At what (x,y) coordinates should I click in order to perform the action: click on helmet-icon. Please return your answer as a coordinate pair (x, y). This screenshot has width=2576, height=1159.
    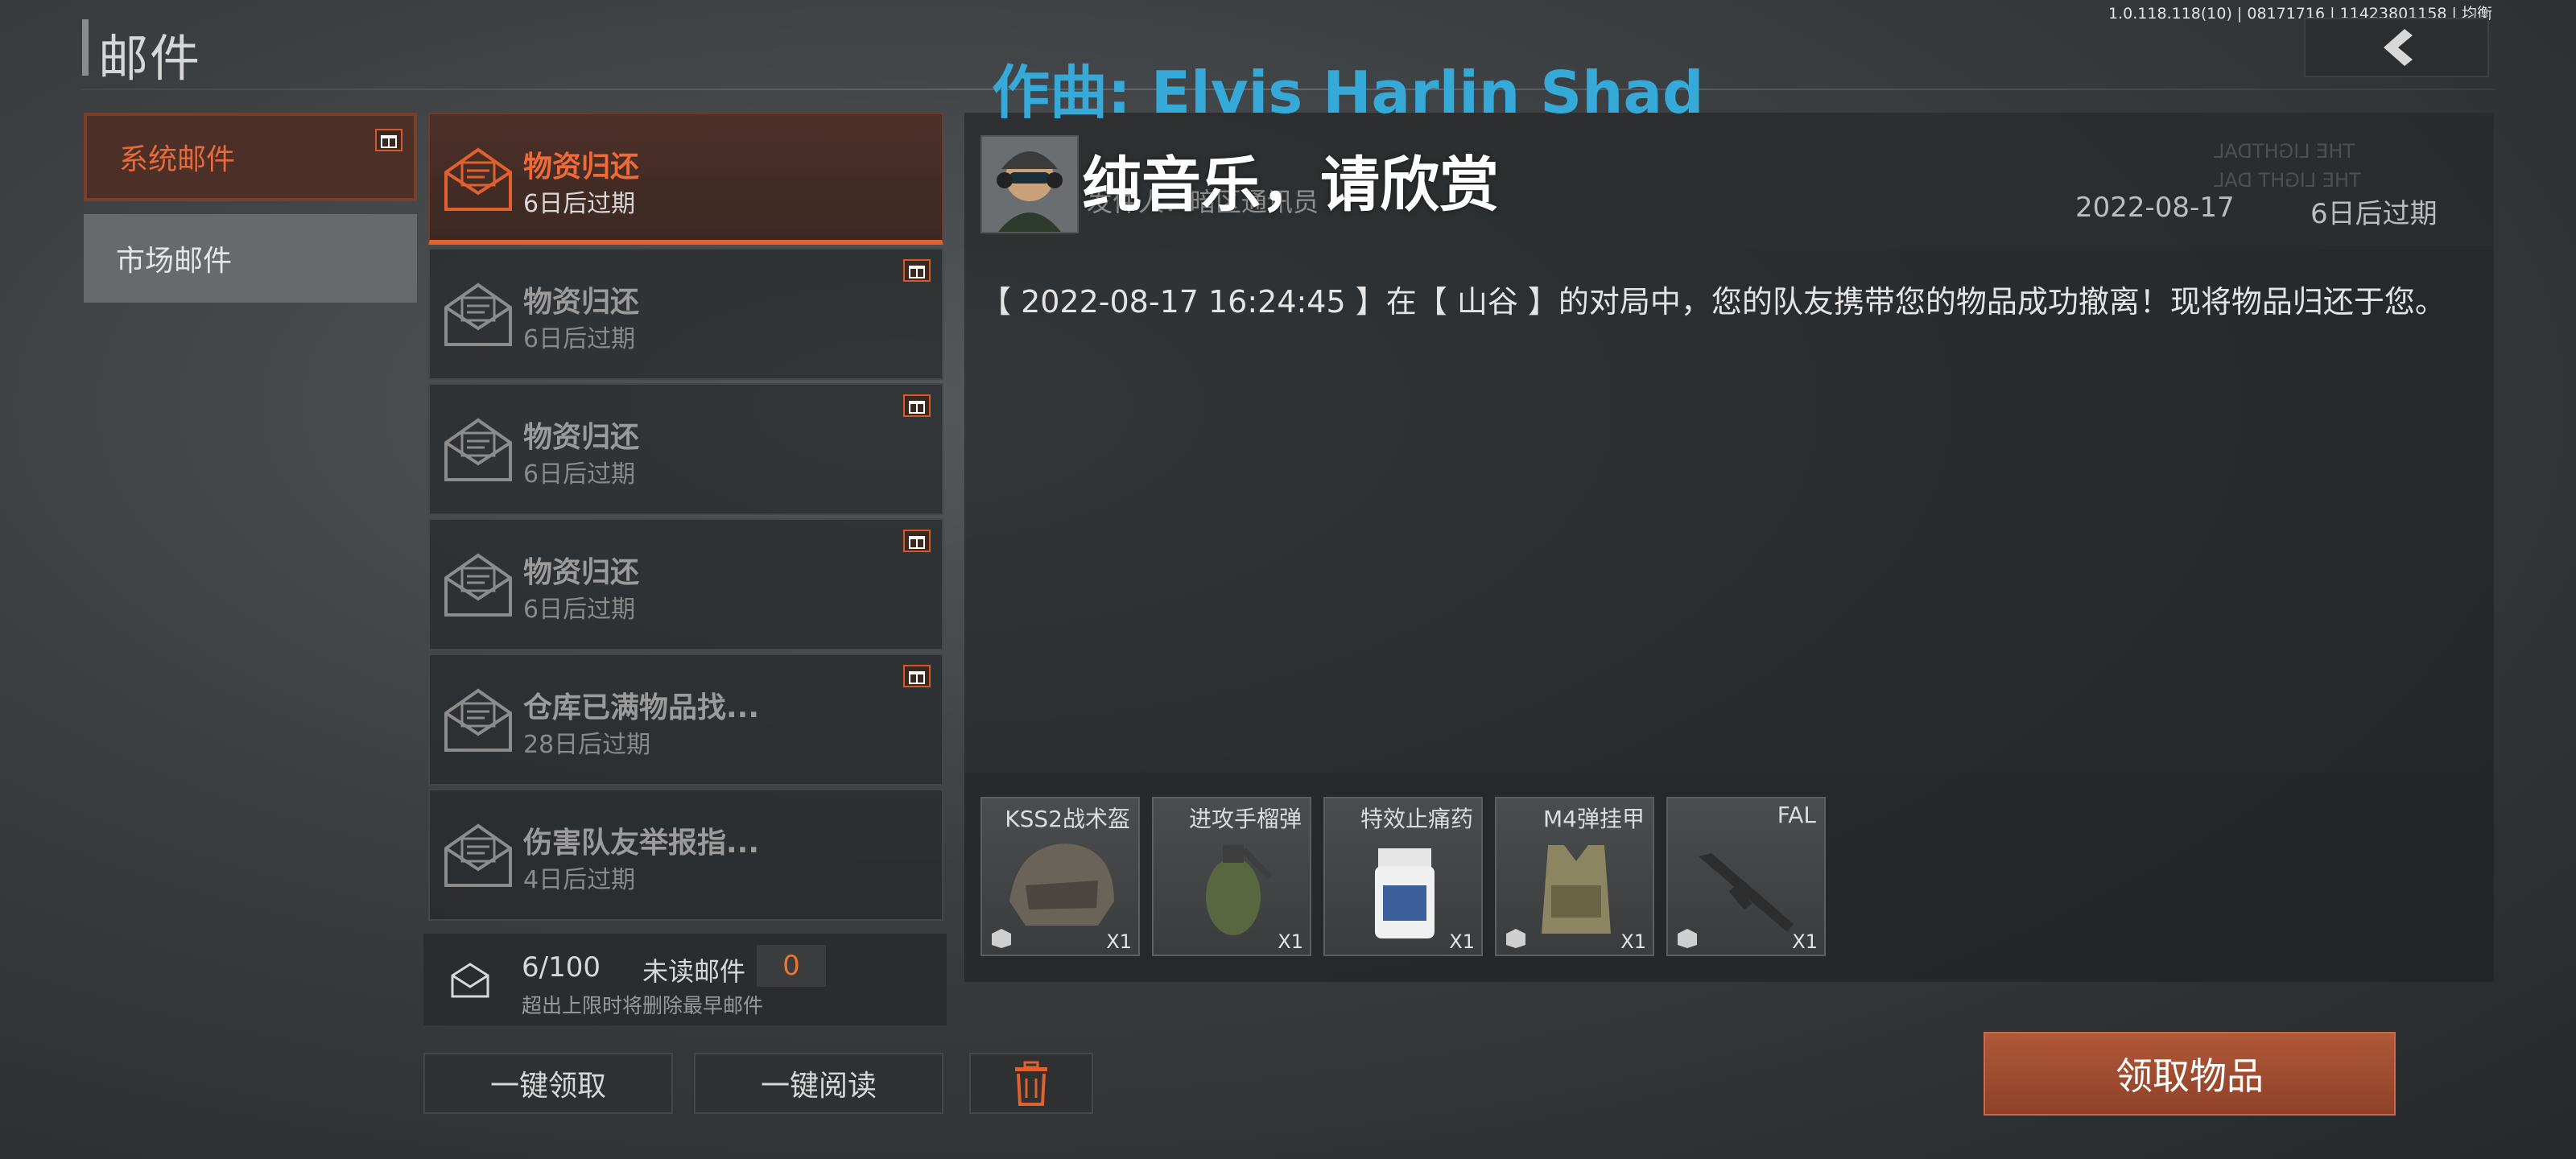
    Looking at the image, I should click on (1061, 884).